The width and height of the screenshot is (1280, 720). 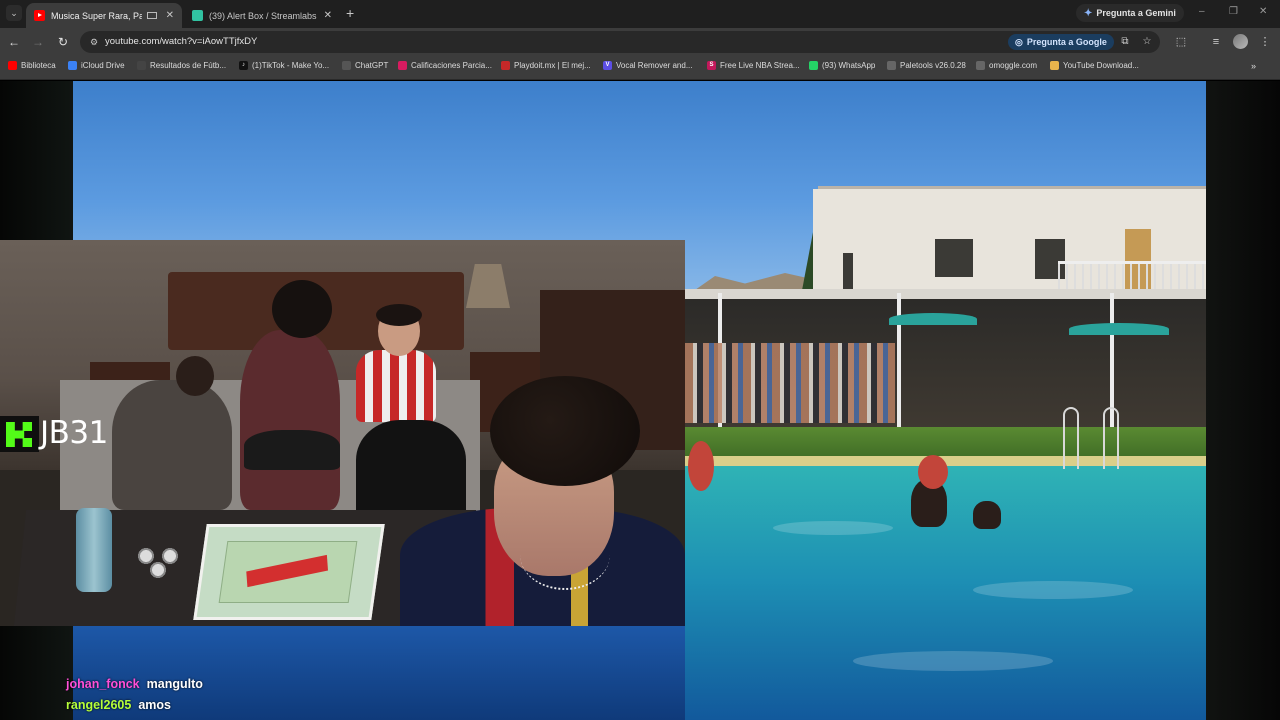 What do you see at coordinates (396, 386) in the screenshot?
I see `person-jersey` at bounding box center [396, 386].